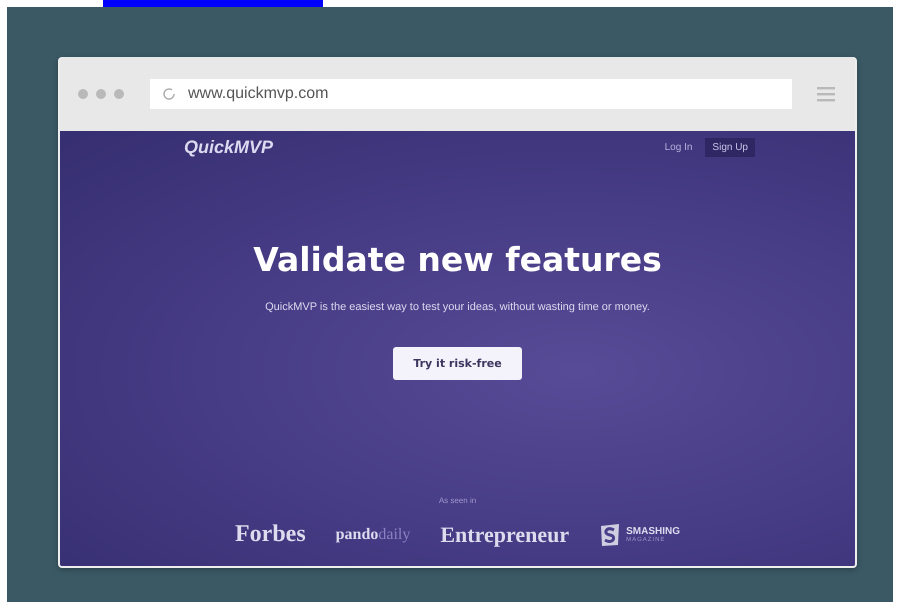 This screenshot has width=899, height=606. I want to click on site-logo: QuickMVP, so click(229, 147).